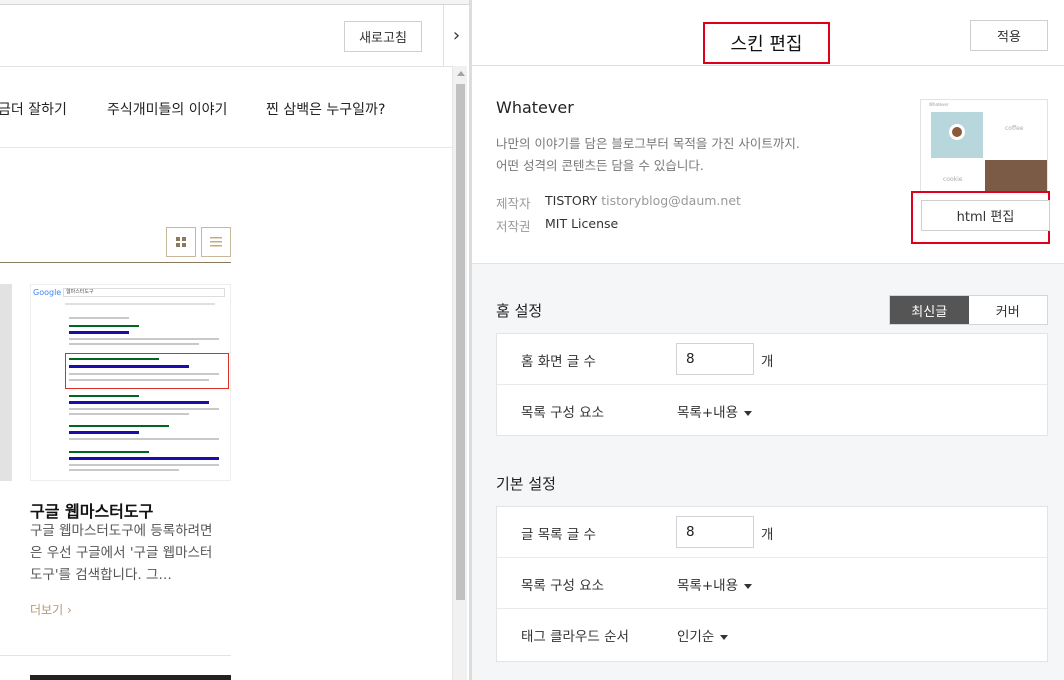 The height and width of the screenshot is (680, 1064). What do you see at coordinates (33, 109) in the screenshot?
I see `nav-link-1: 금더 잘하기` at bounding box center [33, 109].